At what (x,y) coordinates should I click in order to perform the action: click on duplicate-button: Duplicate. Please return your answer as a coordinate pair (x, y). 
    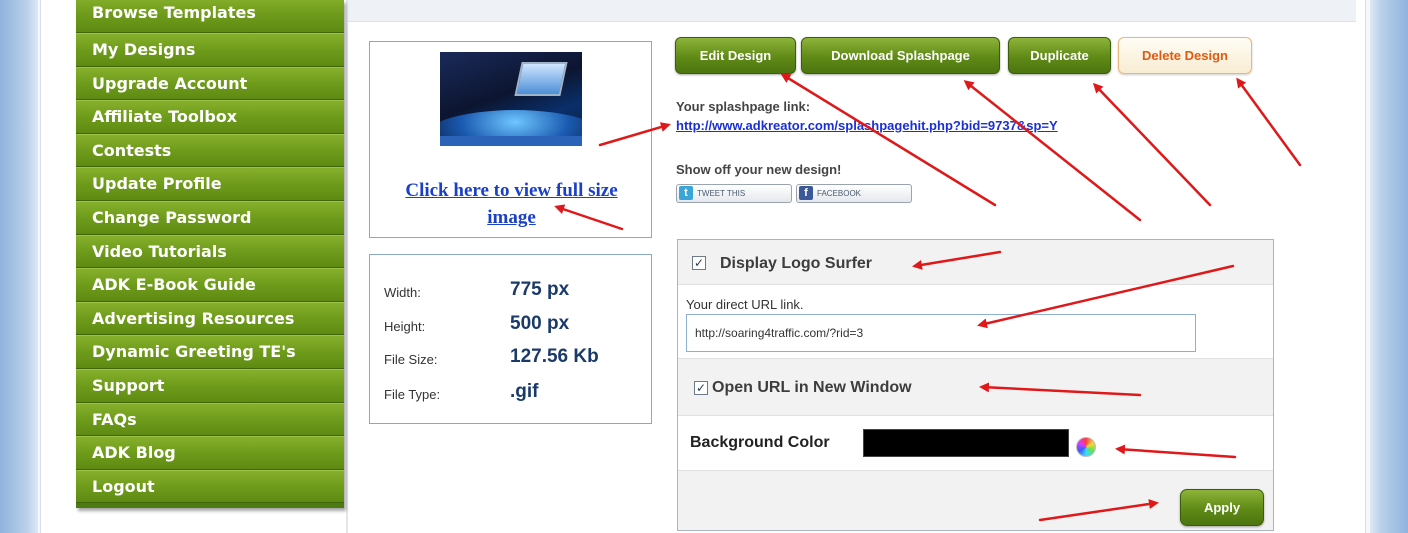
    Looking at the image, I should click on (1059, 55).